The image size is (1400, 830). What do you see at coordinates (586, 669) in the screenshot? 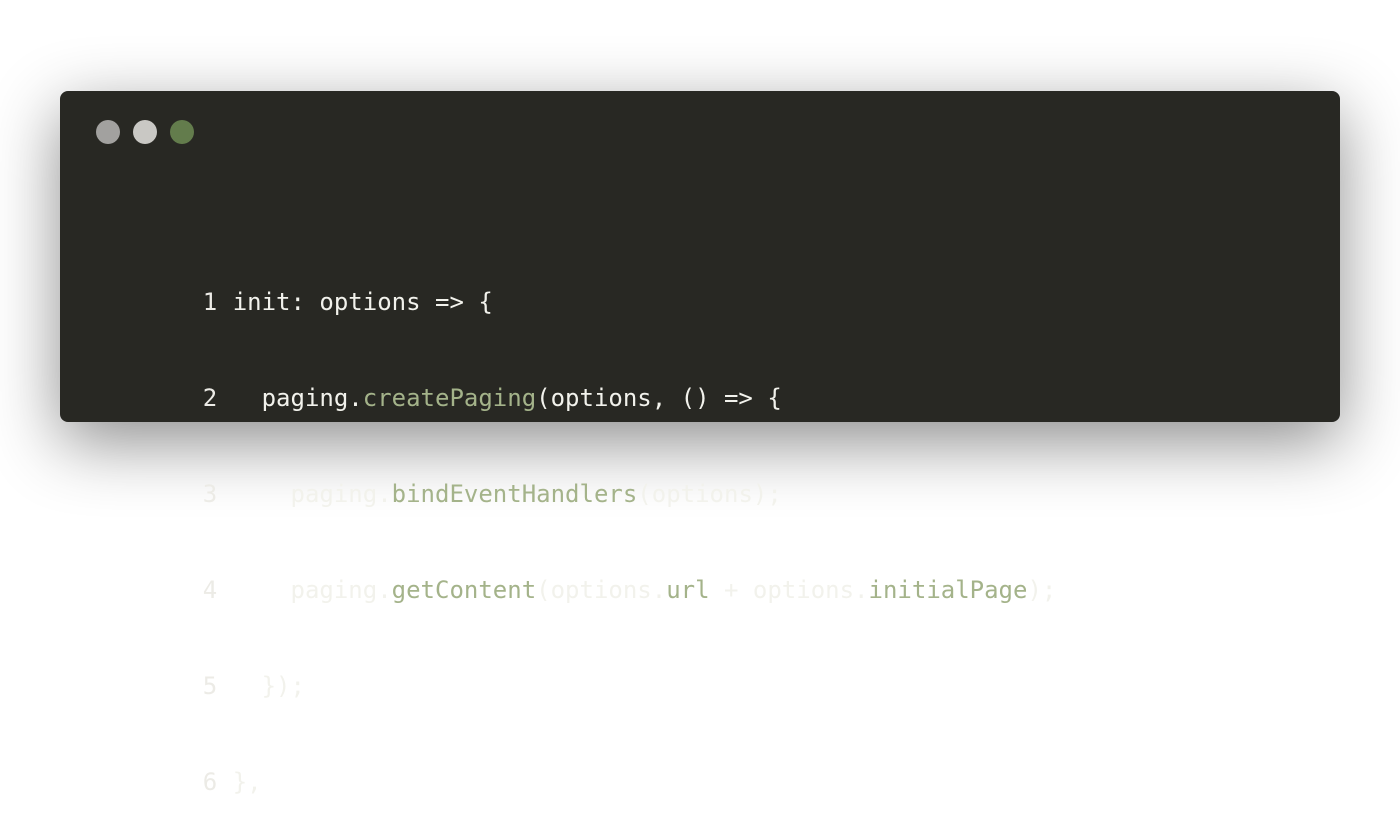
I see `code-line: 5 });` at bounding box center [586, 669].